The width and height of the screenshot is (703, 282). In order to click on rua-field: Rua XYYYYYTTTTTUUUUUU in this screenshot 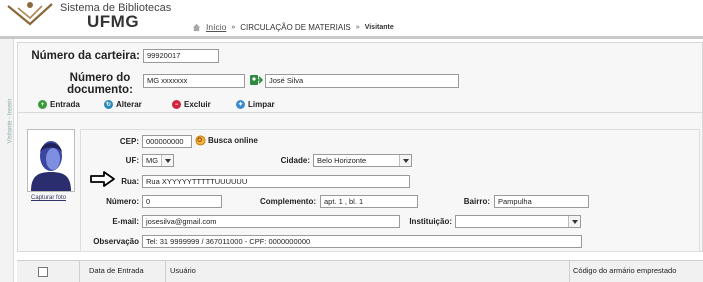, I will do `click(276, 181)`.